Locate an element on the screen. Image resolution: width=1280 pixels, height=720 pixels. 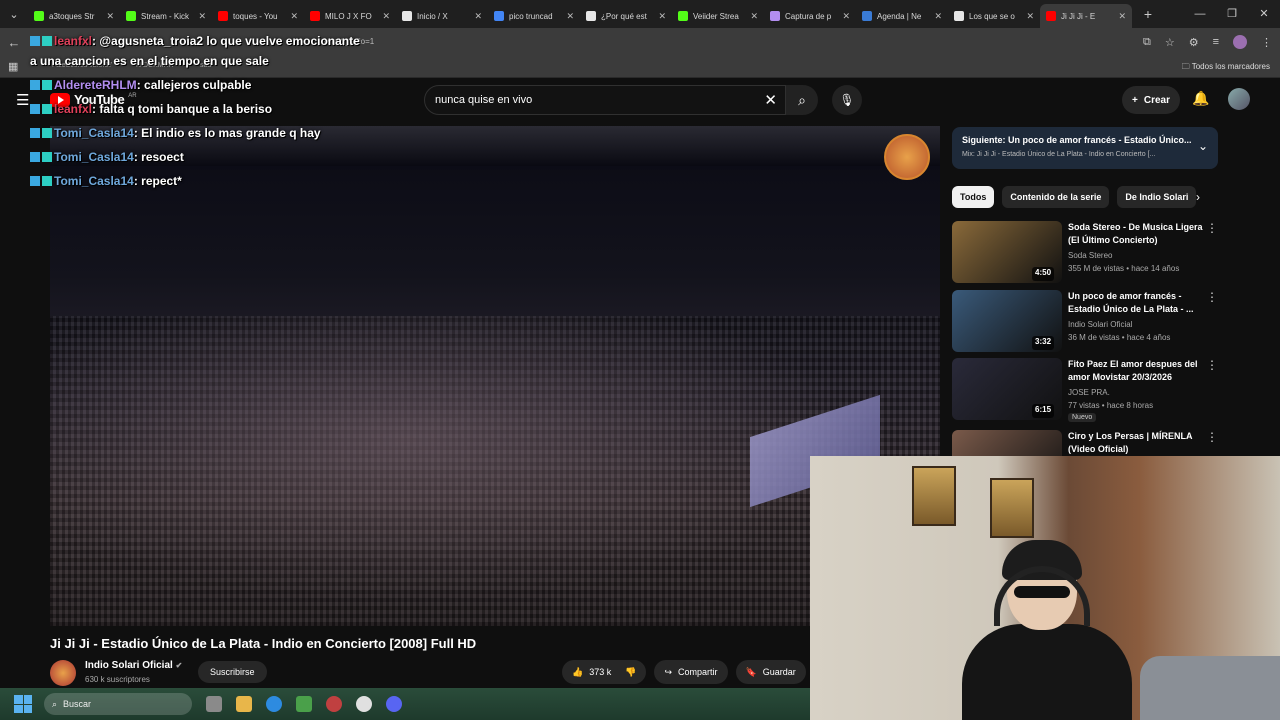
recommended-channel: Soda Stereo is located at coordinates (1090, 255).